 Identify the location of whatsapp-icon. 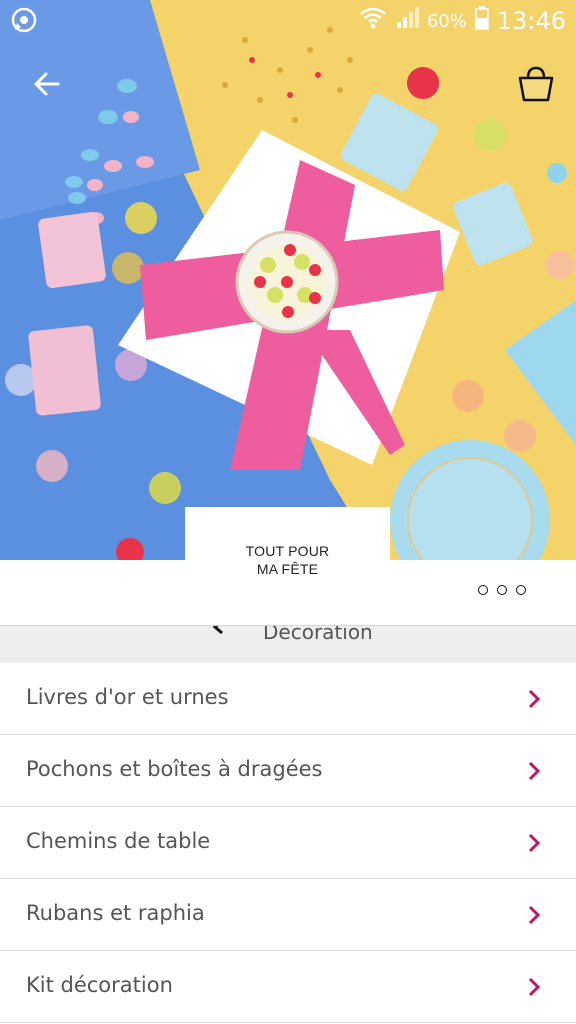
(24, 22).